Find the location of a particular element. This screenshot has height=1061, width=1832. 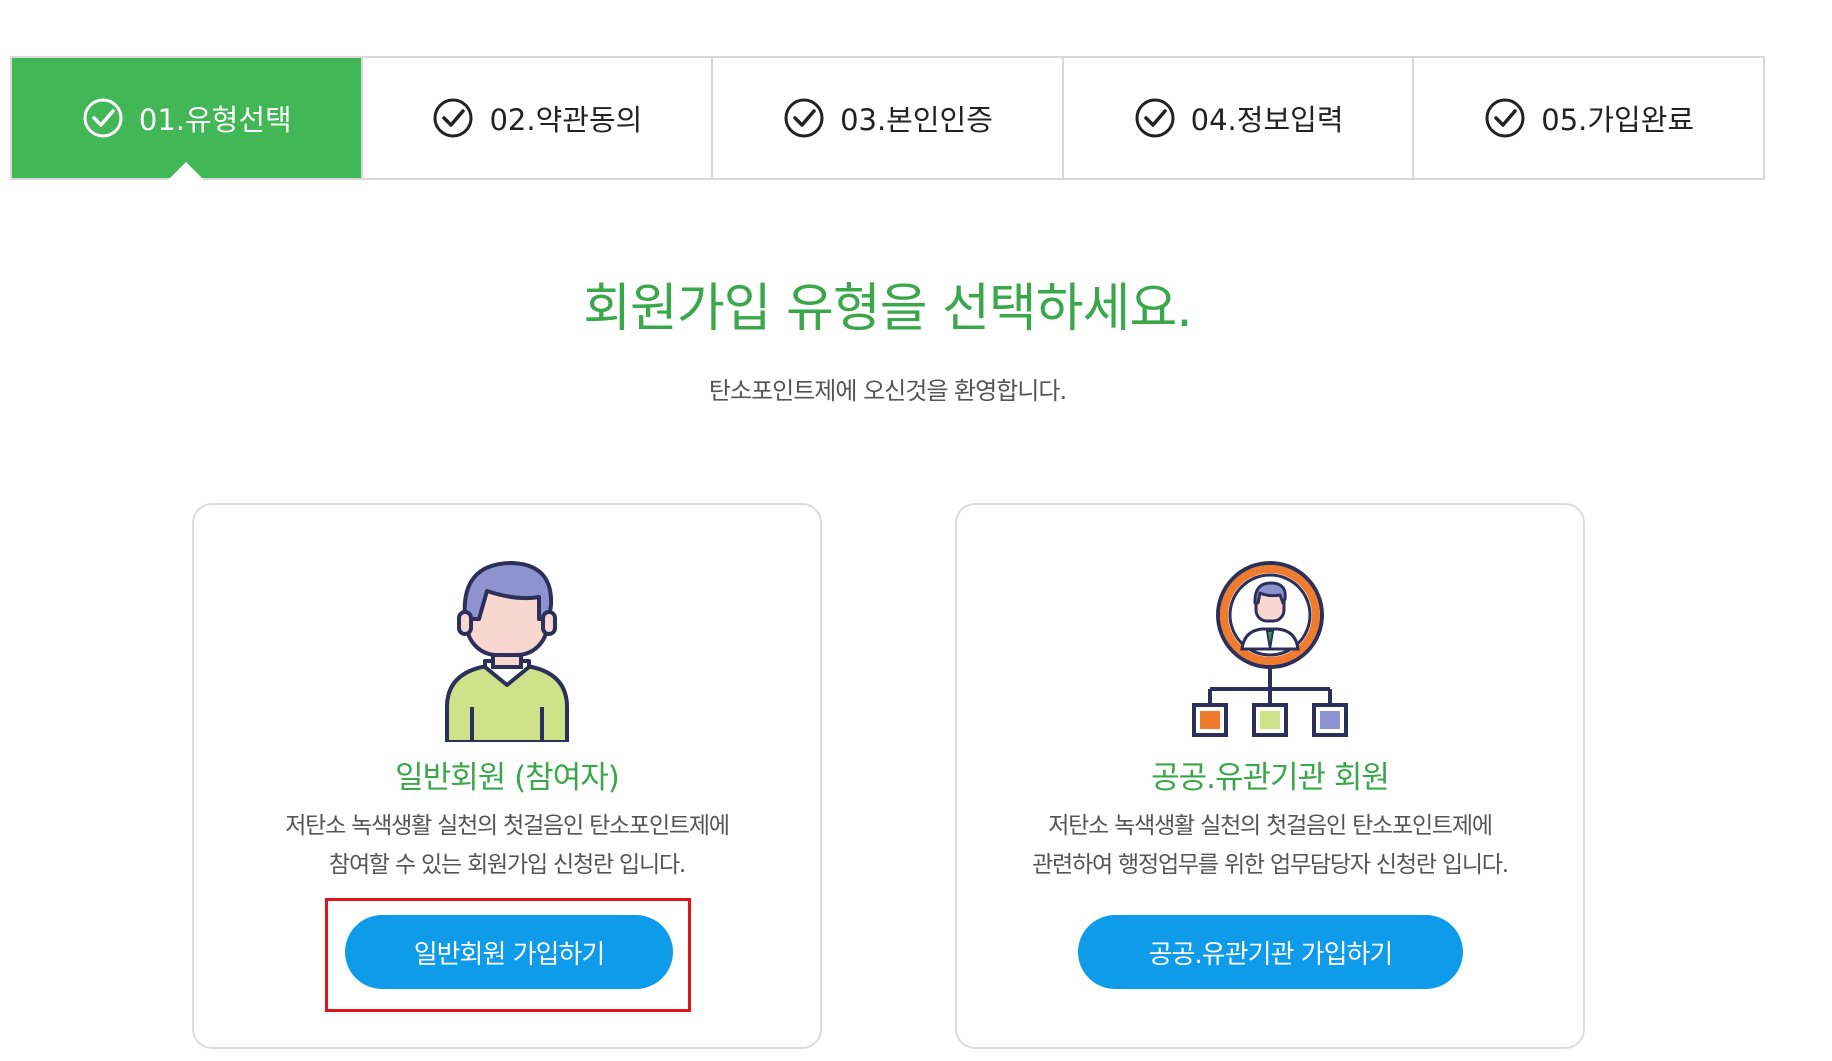

step-04-info-input: 04.정보입력 is located at coordinates (1237, 118).